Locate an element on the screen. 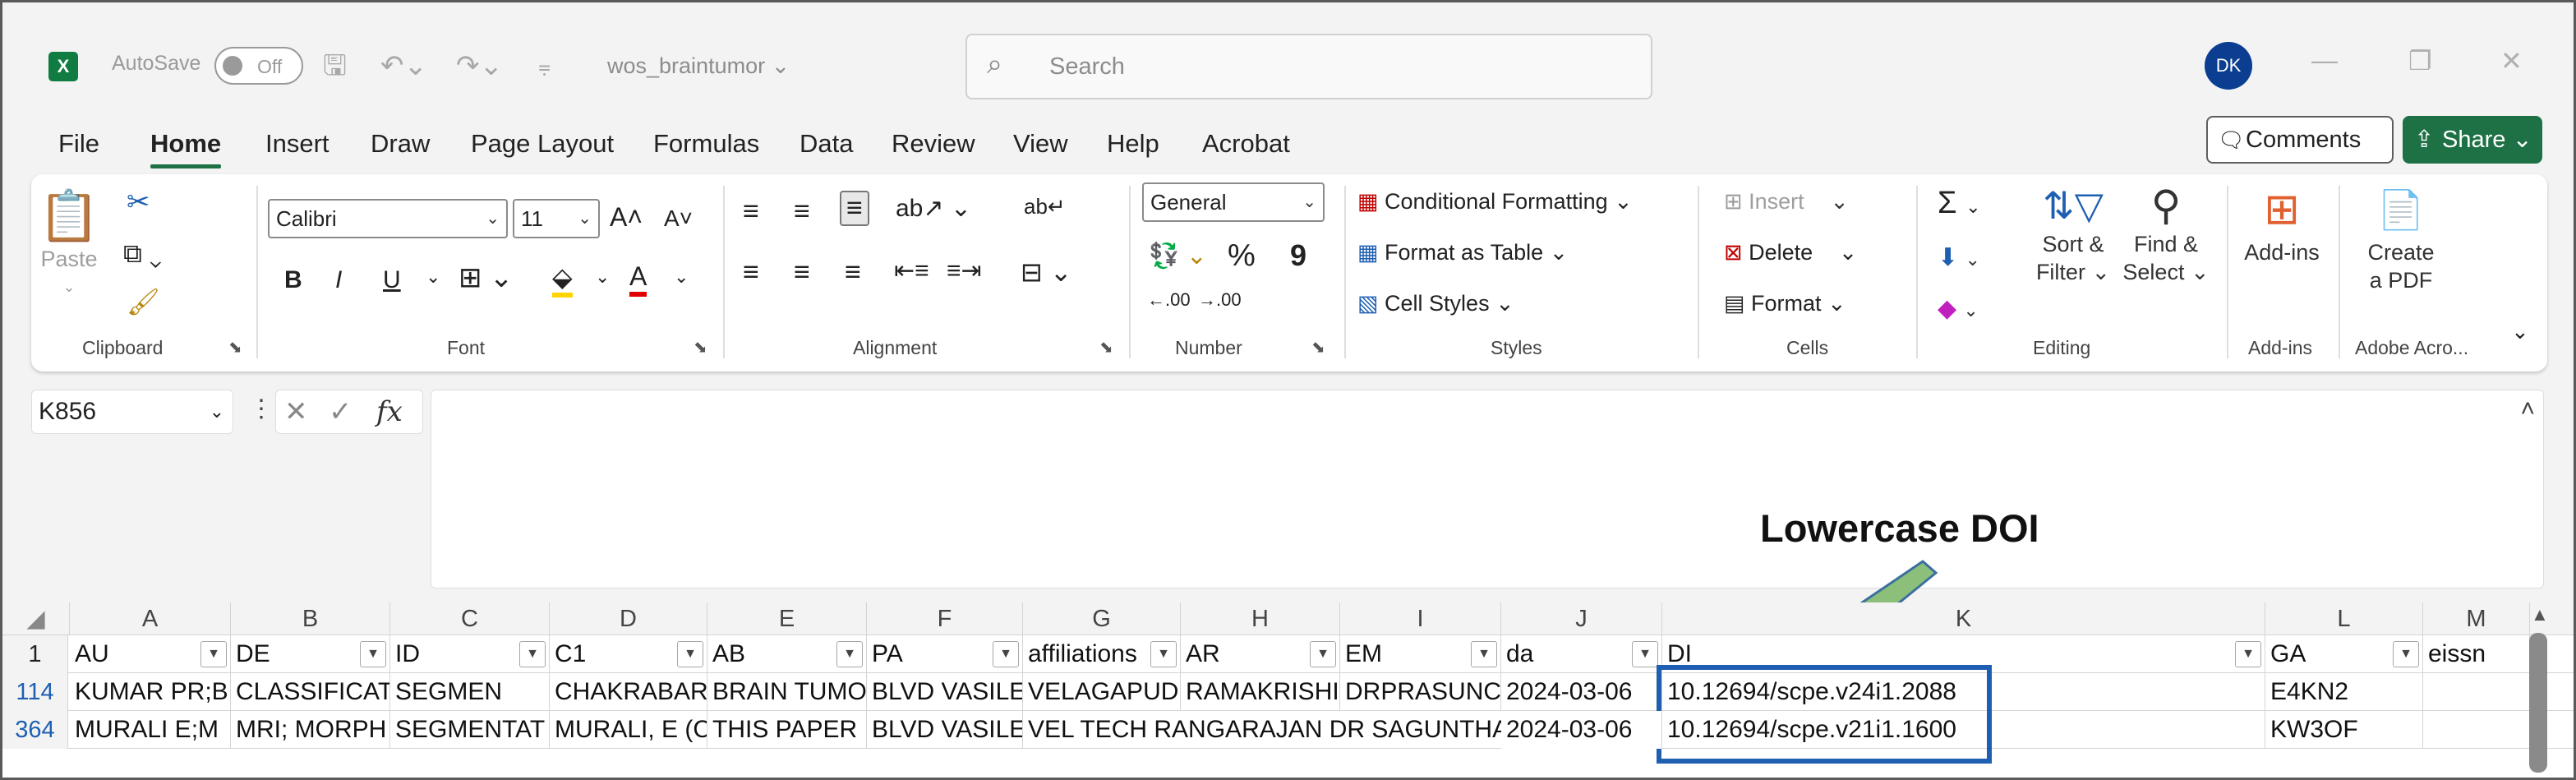  tab-formulas: Formulas is located at coordinates (706, 144).